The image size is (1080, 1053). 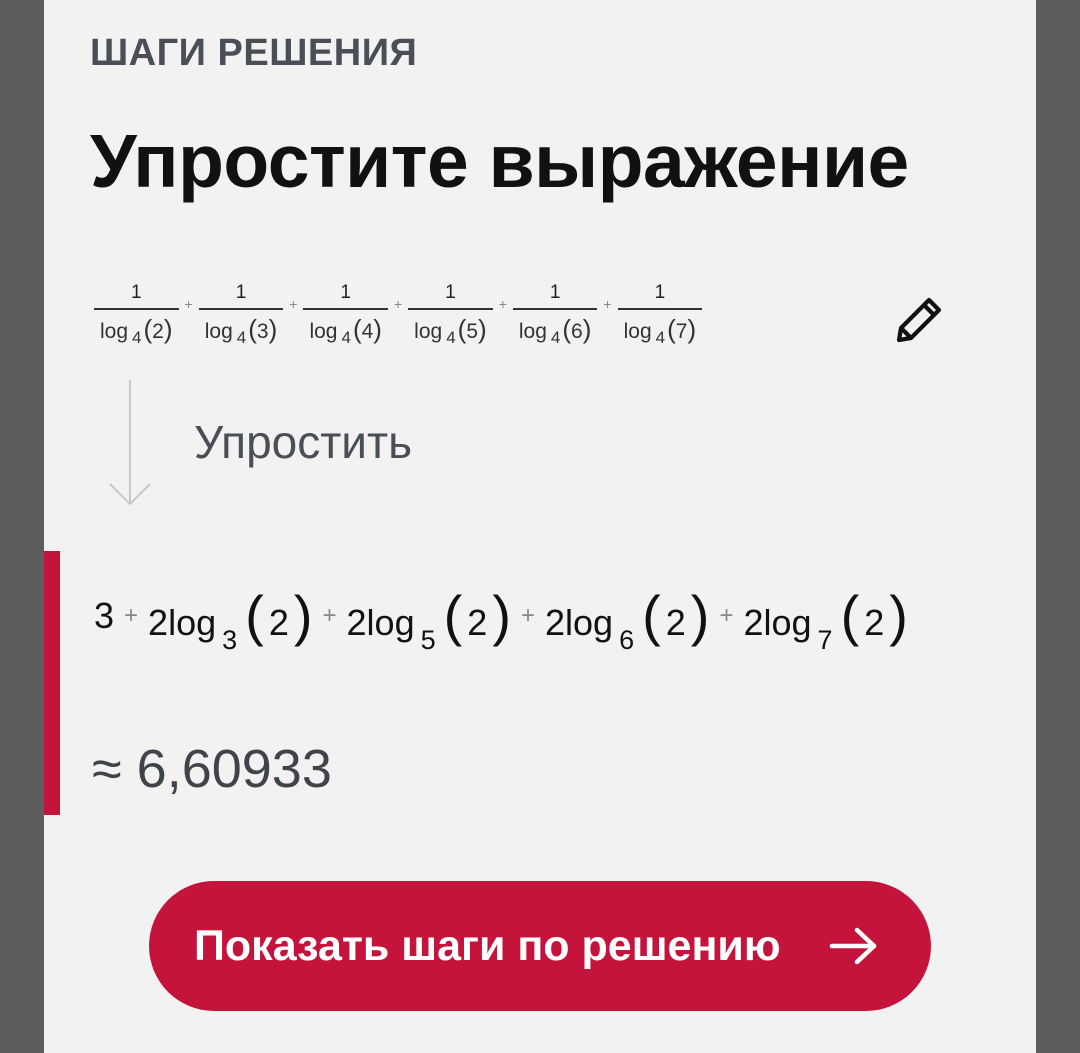 I want to click on denominator: log 4(4), so click(x=345, y=328).